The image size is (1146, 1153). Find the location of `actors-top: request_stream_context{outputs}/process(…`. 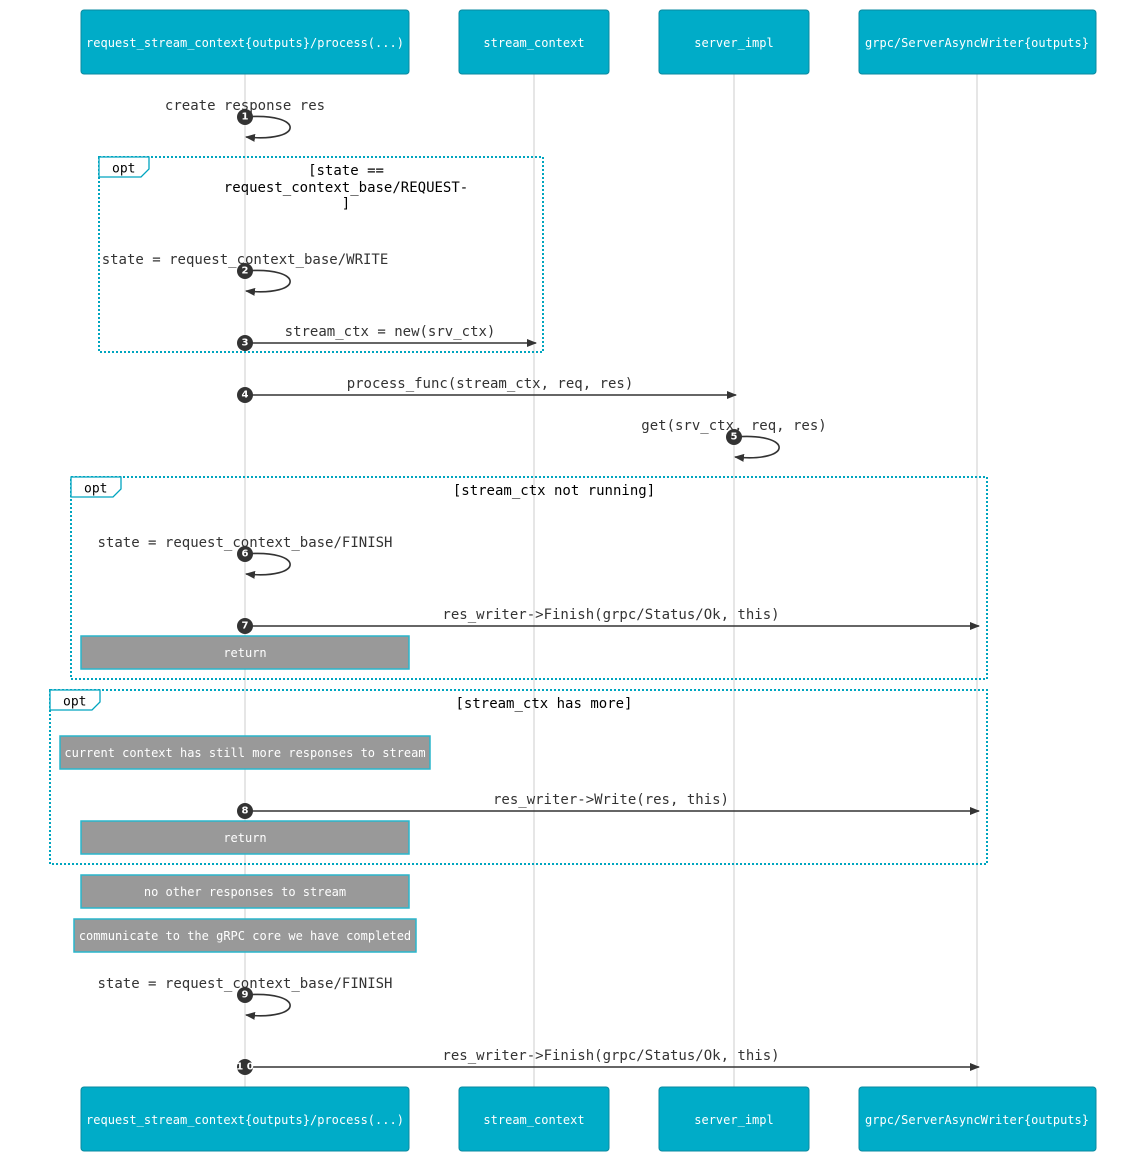

actors-top: request_stream_context{outputs}/process(… is located at coordinates (588, 42).